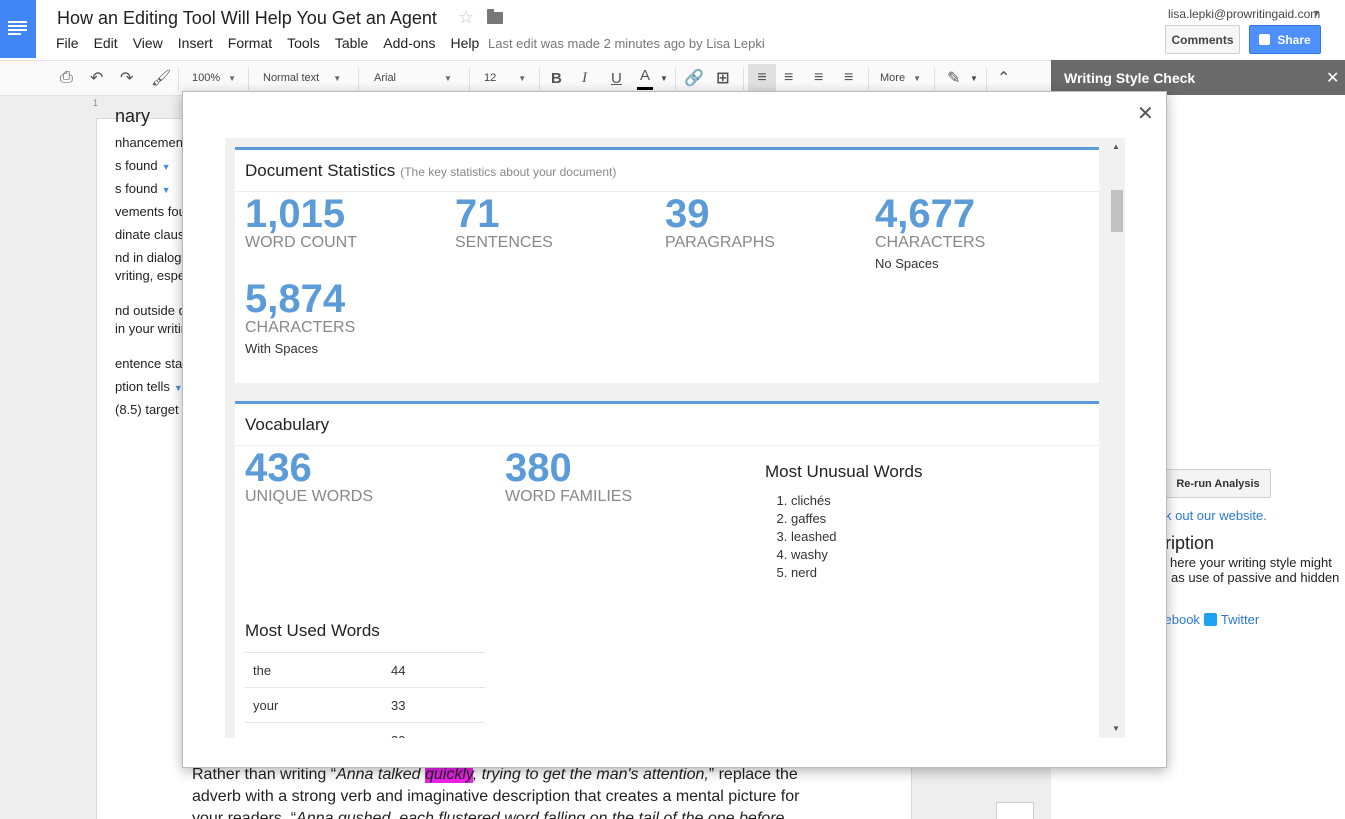  I want to click on twitter-icon, so click(1210, 619).